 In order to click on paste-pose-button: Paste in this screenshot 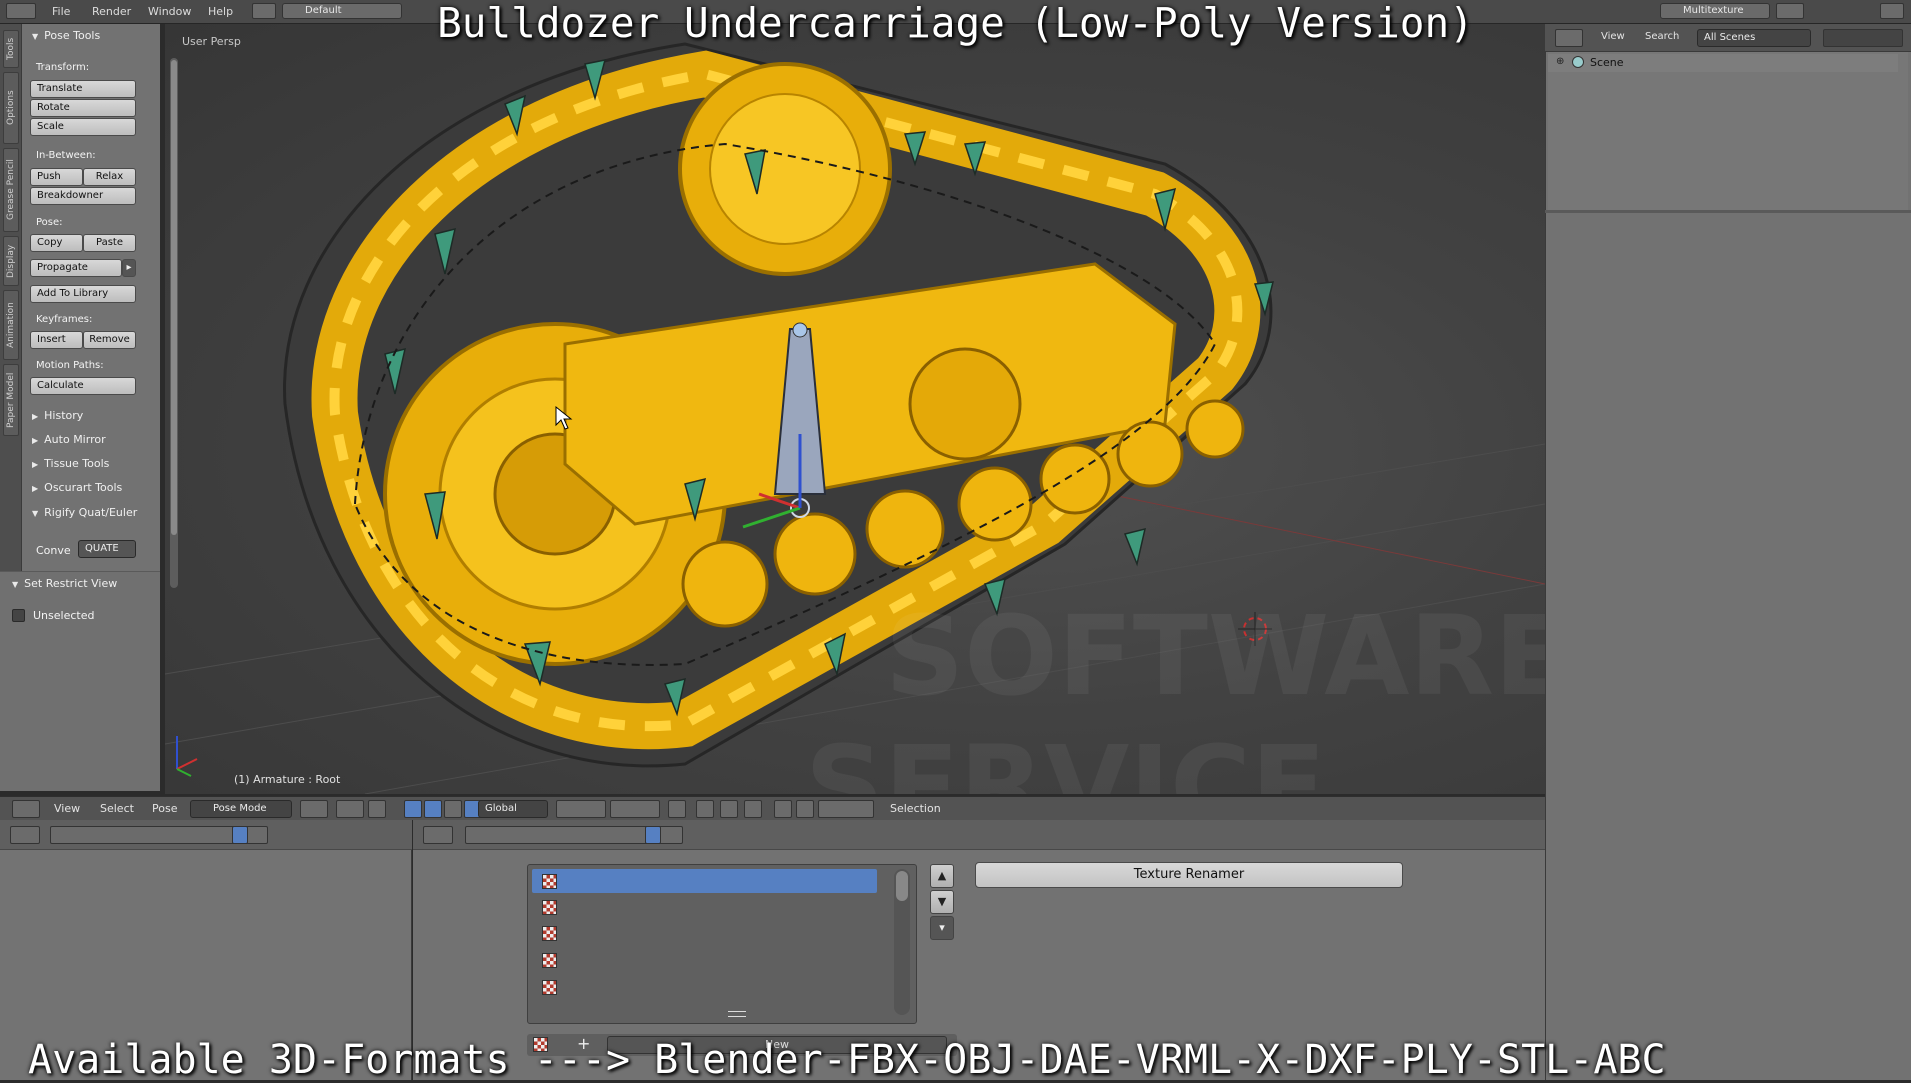, I will do `click(109, 243)`.